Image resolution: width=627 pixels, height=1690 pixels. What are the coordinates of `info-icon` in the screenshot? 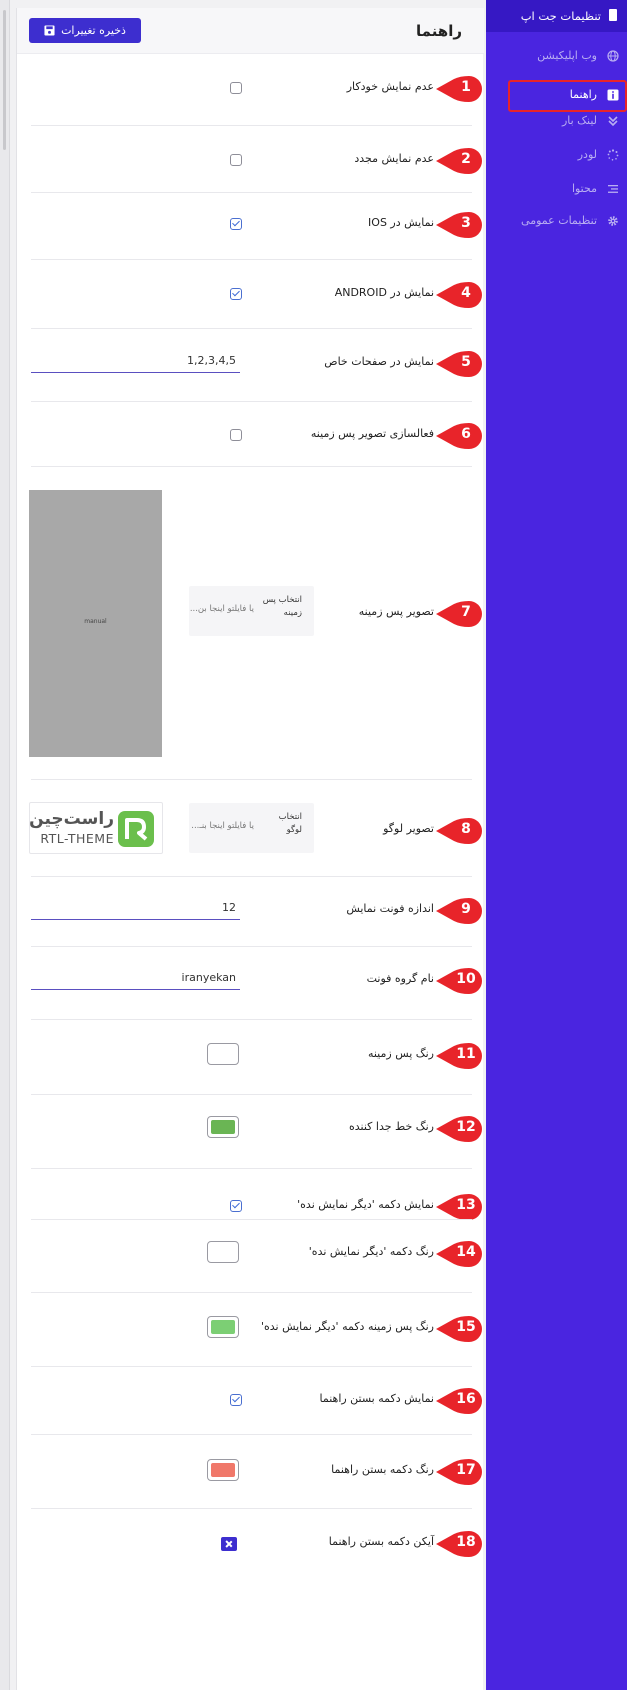 It's located at (613, 95).